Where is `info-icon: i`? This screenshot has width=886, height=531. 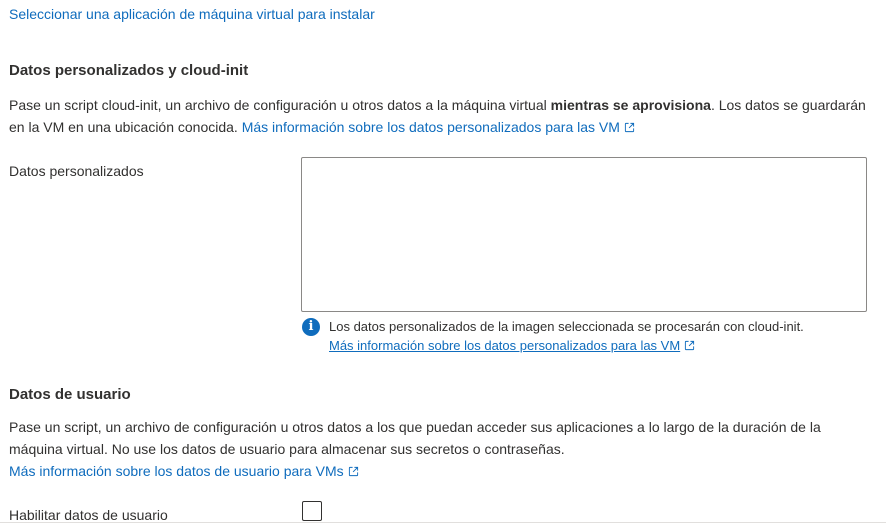 info-icon: i is located at coordinates (311, 327).